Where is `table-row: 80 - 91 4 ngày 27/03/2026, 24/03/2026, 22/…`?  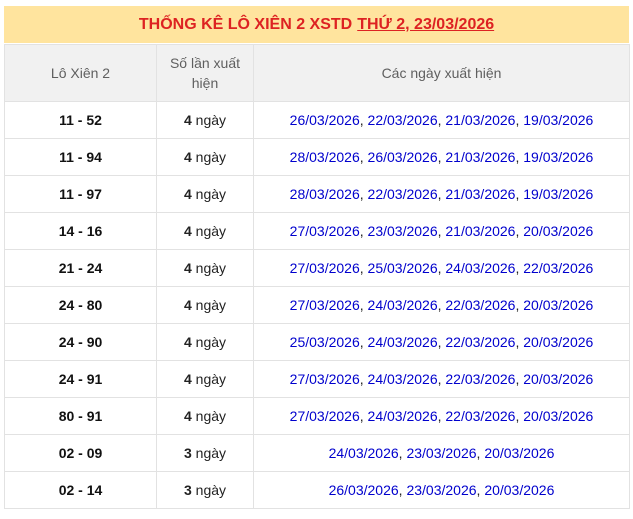 table-row: 80 - 91 4 ngày 27/03/2026, 24/03/2026, 22/… is located at coordinates (317, 416).